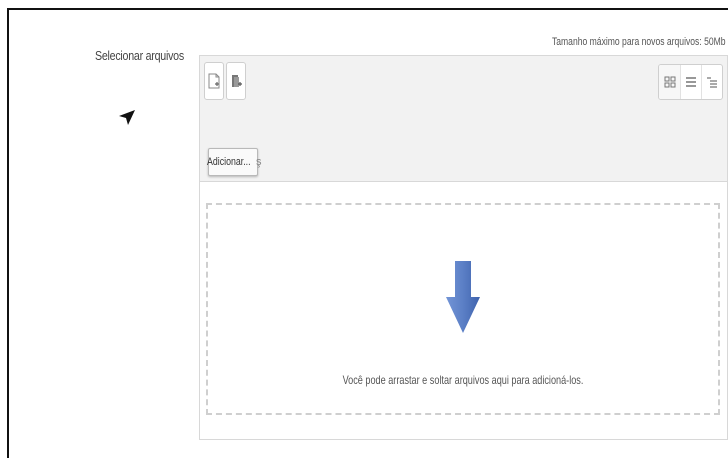 Image resolution: width=728 pixels, height=458 pixels. I want to click on add-file-icon, so click(214, 81).